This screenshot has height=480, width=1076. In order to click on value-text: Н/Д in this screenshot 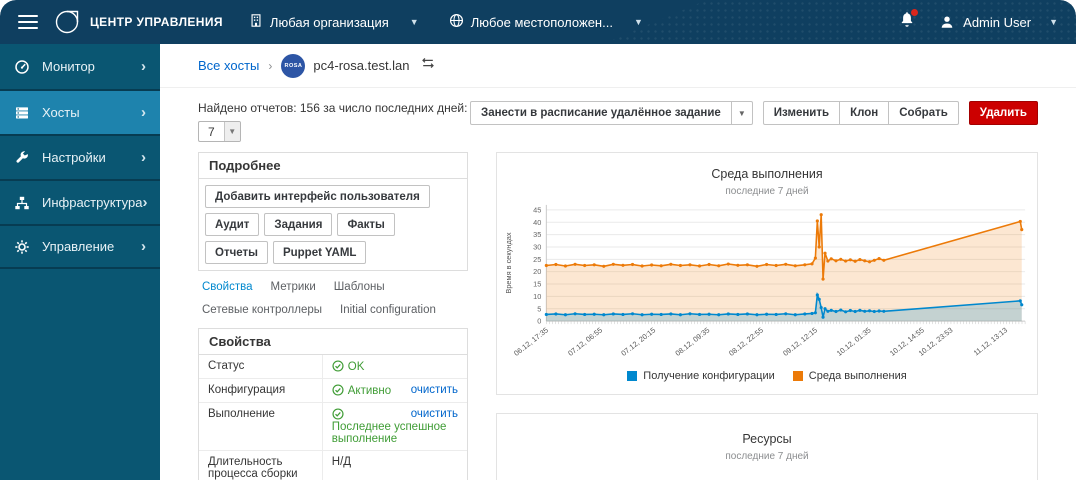, I will do `click(341, 462)`.